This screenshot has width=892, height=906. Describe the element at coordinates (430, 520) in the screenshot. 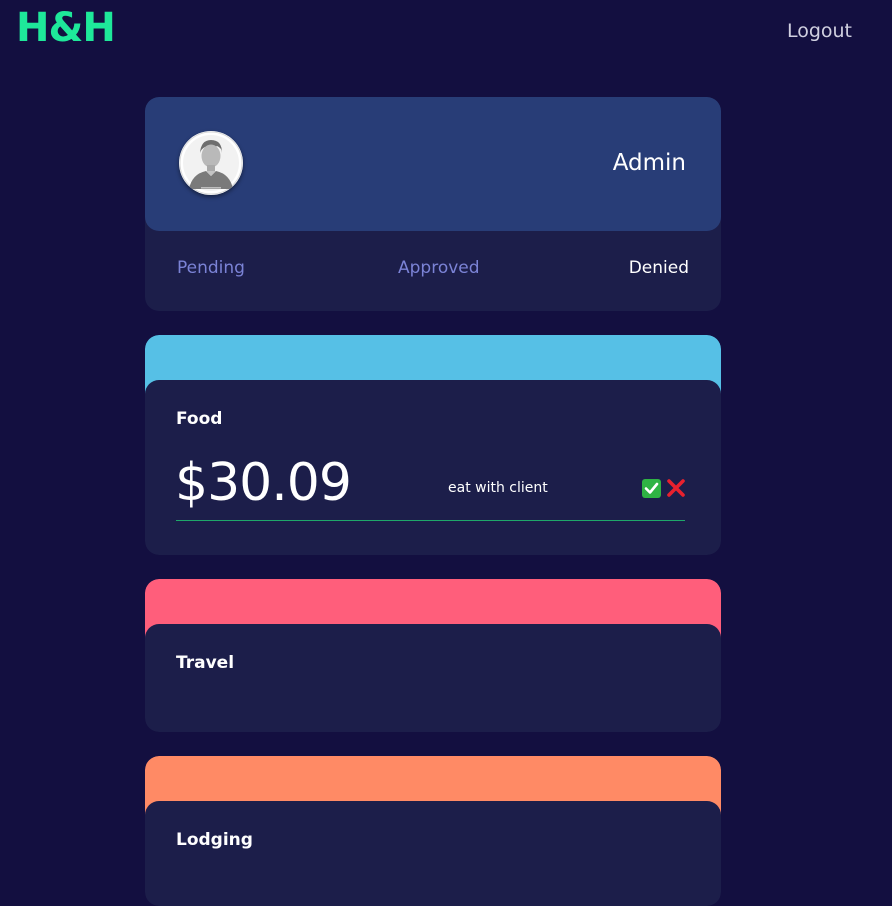

I see `amount-underline` at that location.